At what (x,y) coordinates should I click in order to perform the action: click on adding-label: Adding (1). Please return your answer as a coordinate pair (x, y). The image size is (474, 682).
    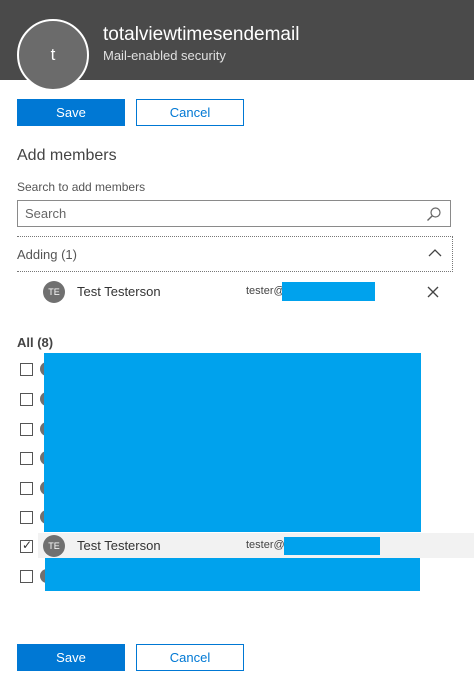
    Looking at the image, I should click on (47, 254).